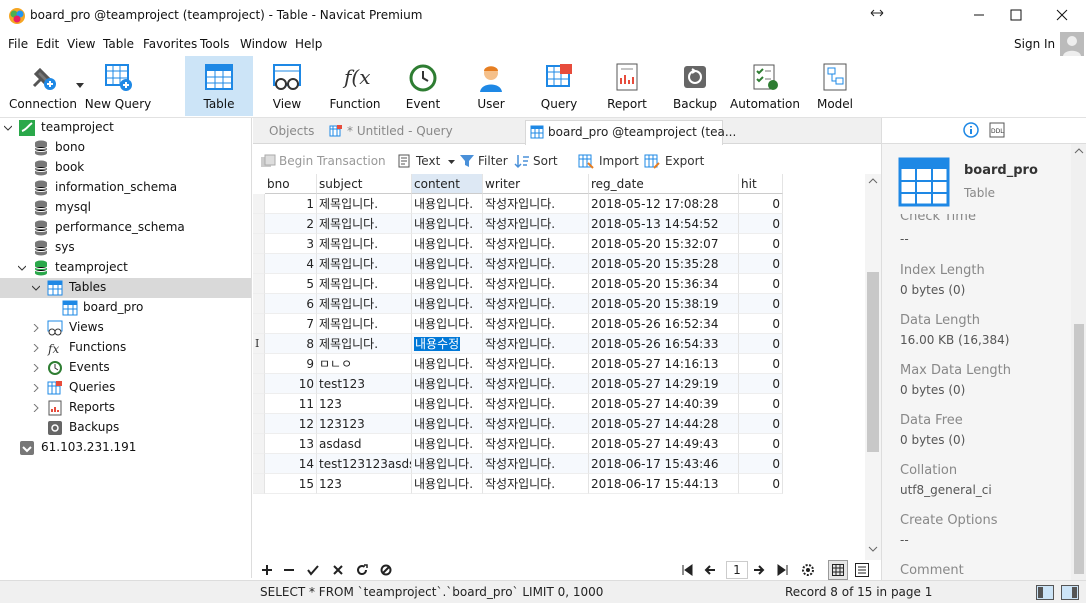  I want to click on chevron-up-icon, so click(1079, 151).